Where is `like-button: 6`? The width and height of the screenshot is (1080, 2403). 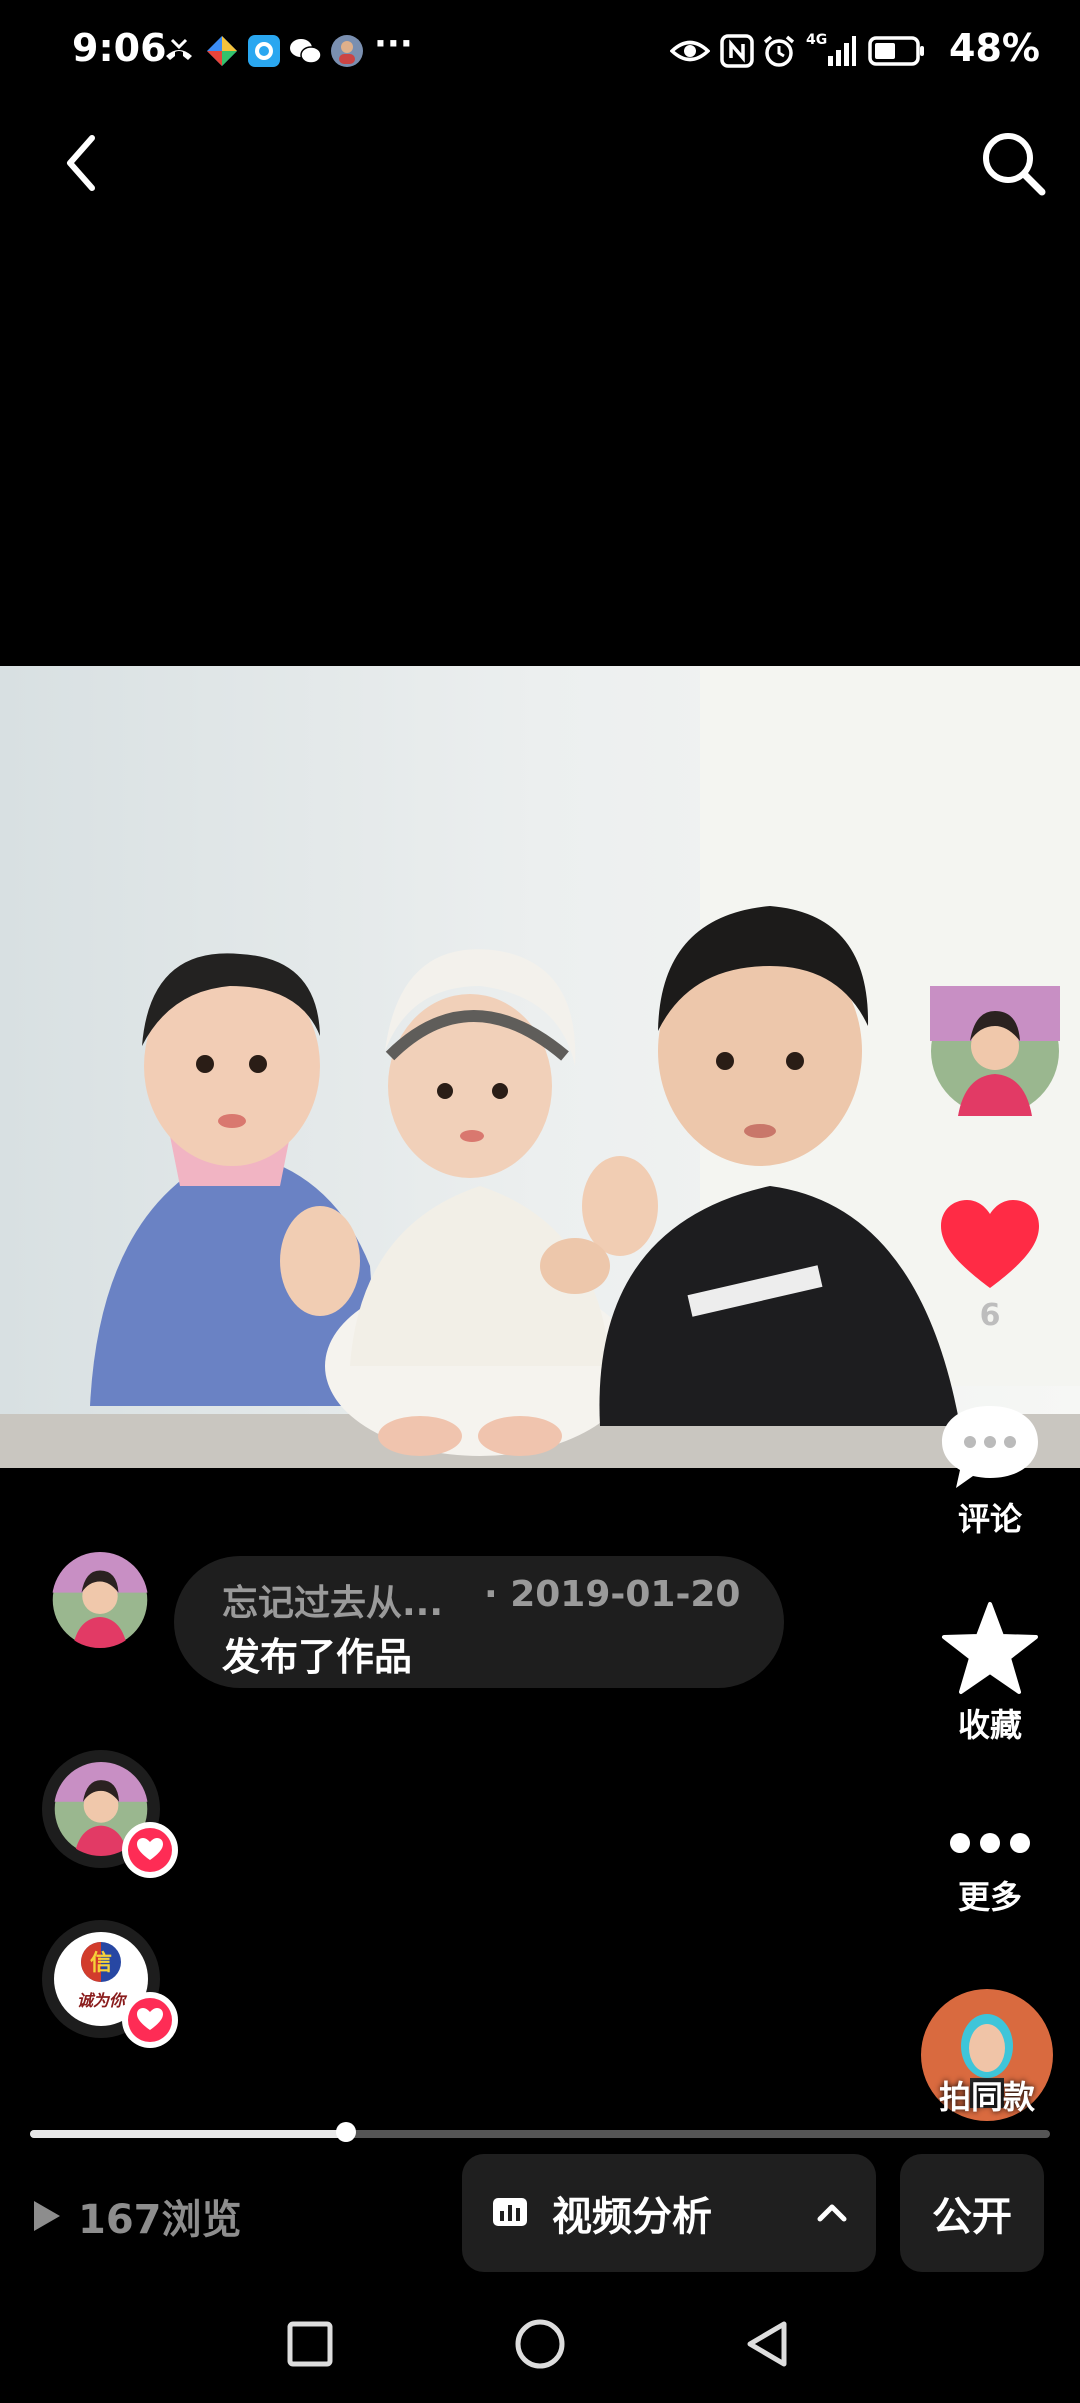 like-button: 6 is located at coordinates (990, 1264).